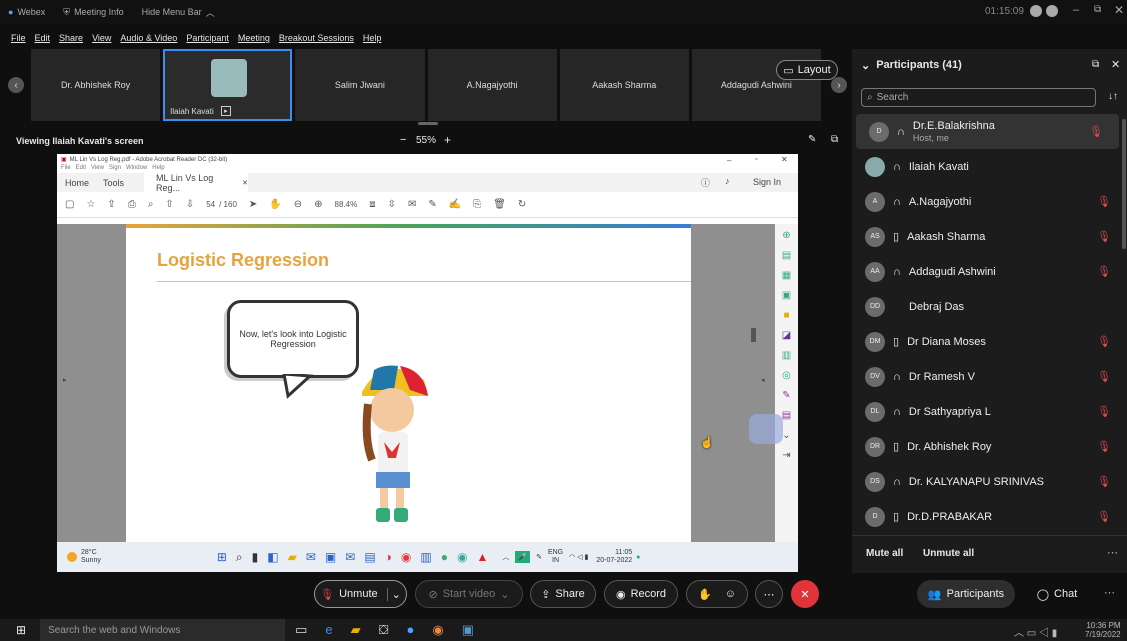 The image size is (1127, 641). I want to click on participant-row: AA ∩ Addagudi Ashwini 🎙, so click(989, 271).